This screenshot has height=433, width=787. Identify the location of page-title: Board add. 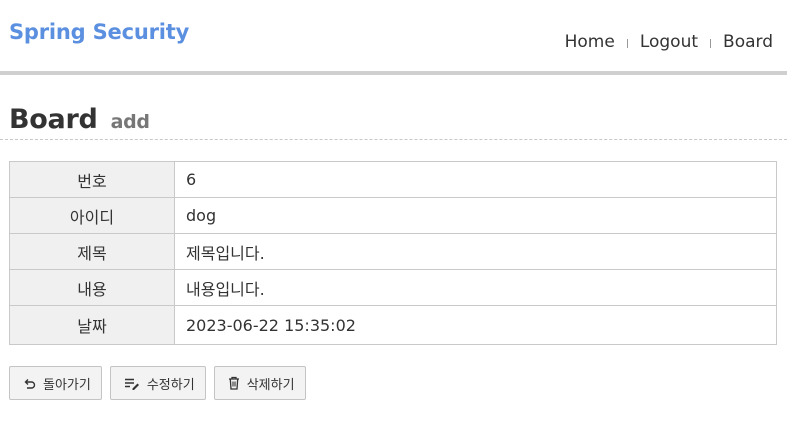
(79, 119).